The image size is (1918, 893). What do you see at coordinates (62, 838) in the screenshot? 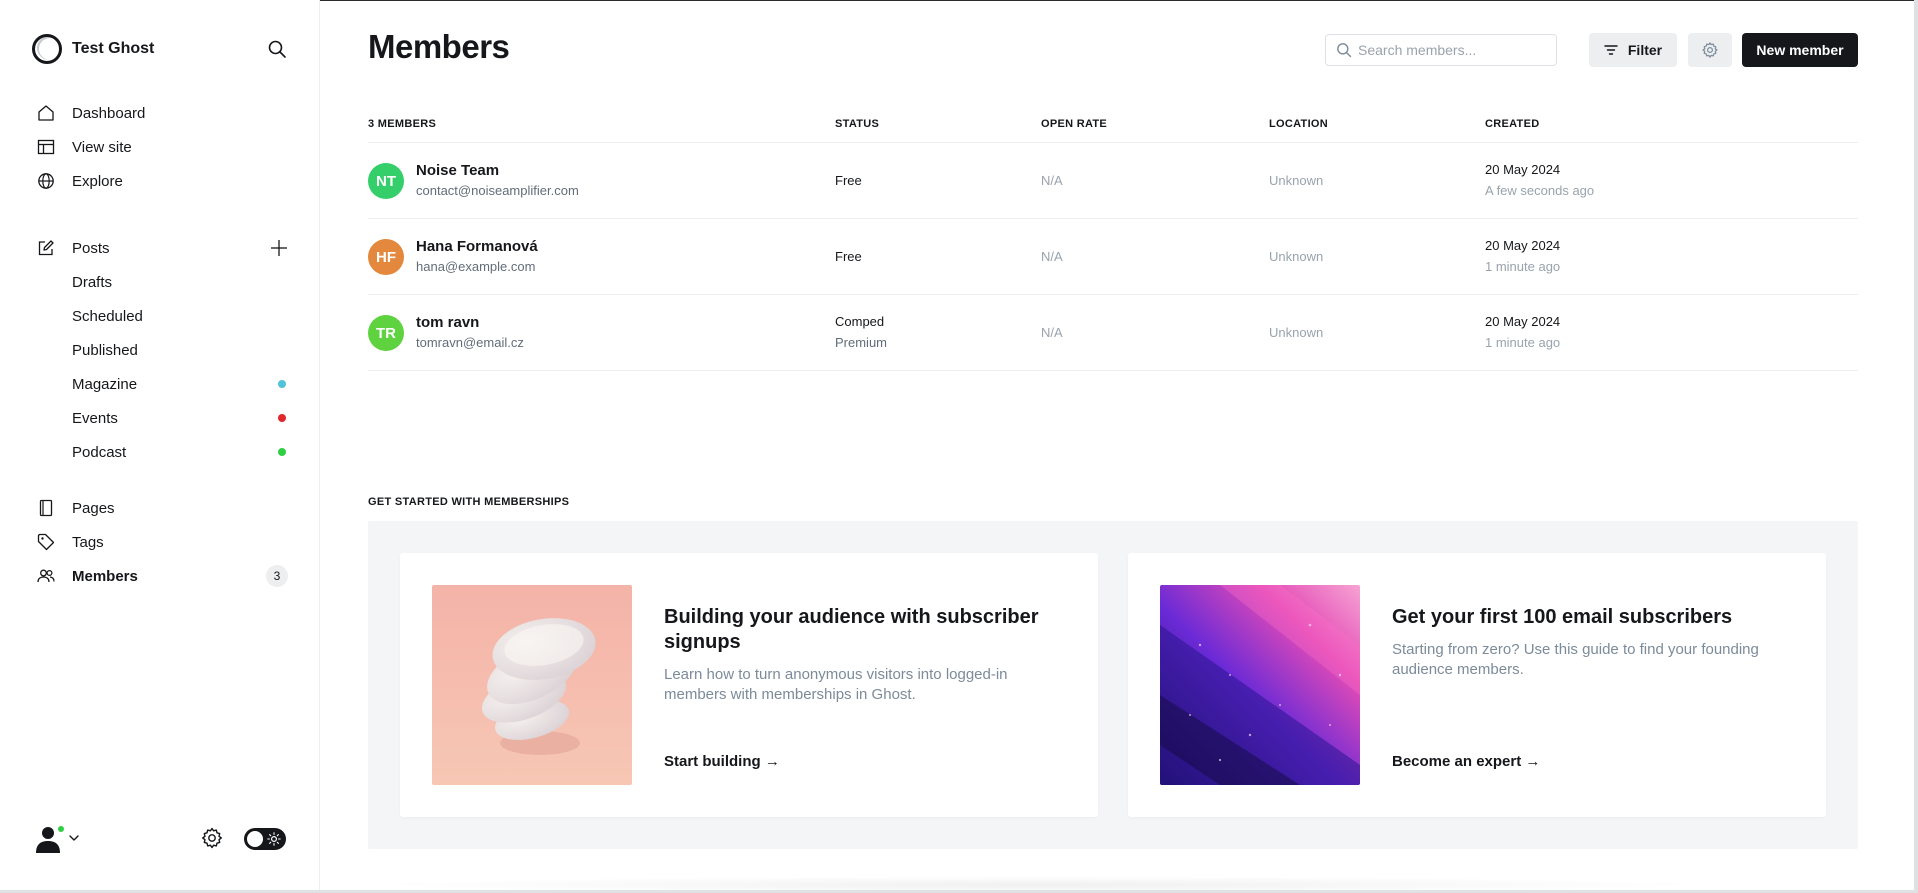
I see `user-menu` at bounding box center [62, 838].